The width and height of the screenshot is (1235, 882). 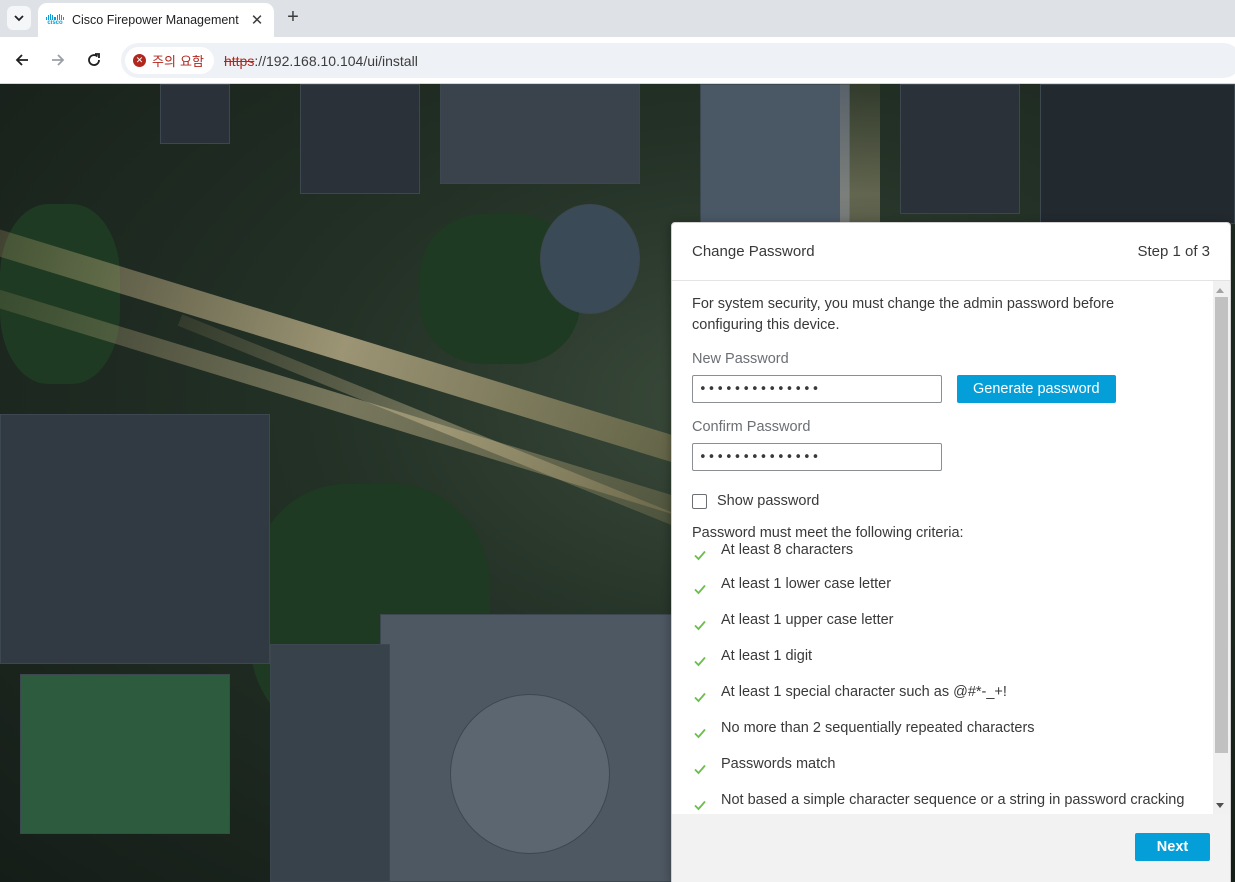 I want to click on reload-icon, so click(x=94, y=59).